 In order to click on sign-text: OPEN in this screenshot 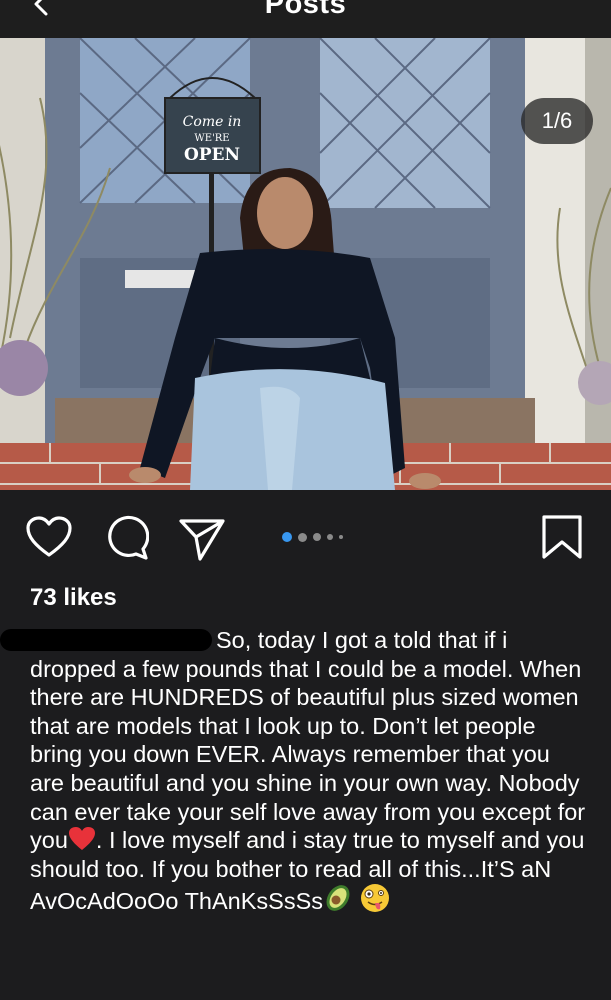, I will do `click(212, 155)`.